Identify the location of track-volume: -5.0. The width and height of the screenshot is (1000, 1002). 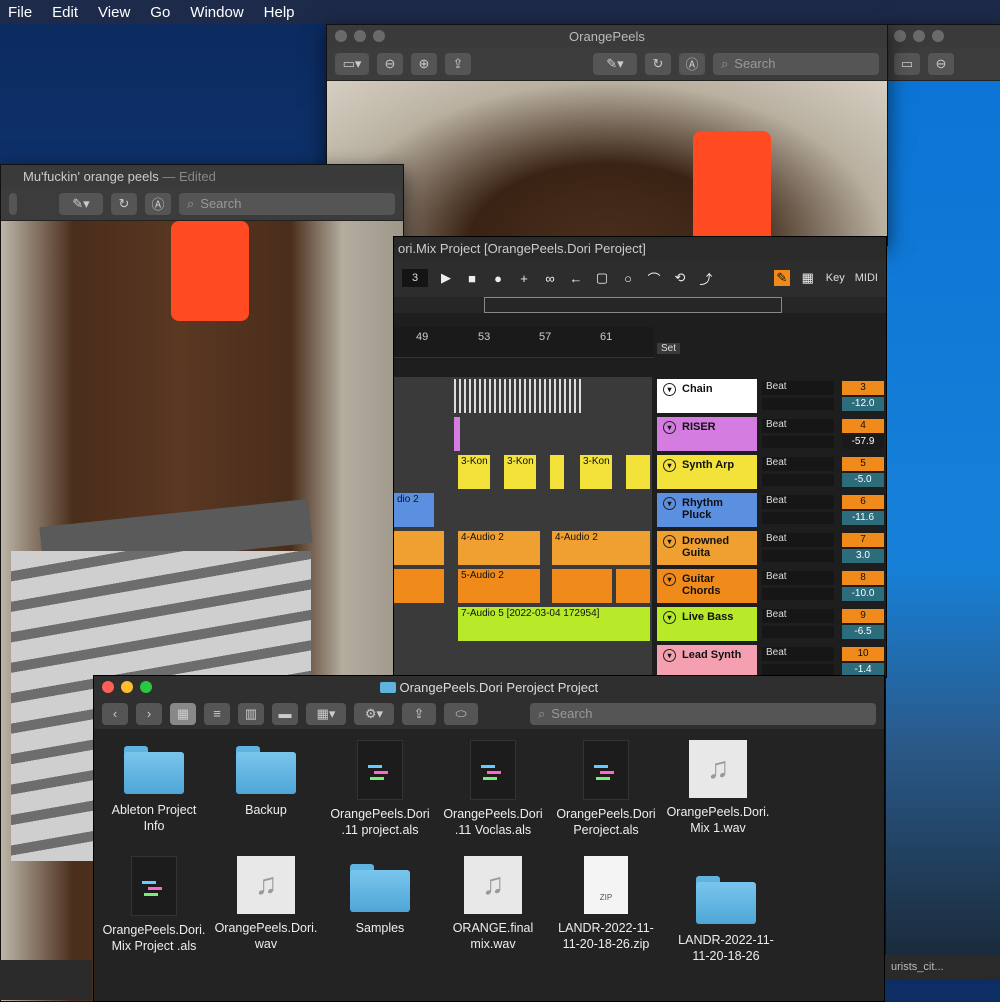
(863, 480).